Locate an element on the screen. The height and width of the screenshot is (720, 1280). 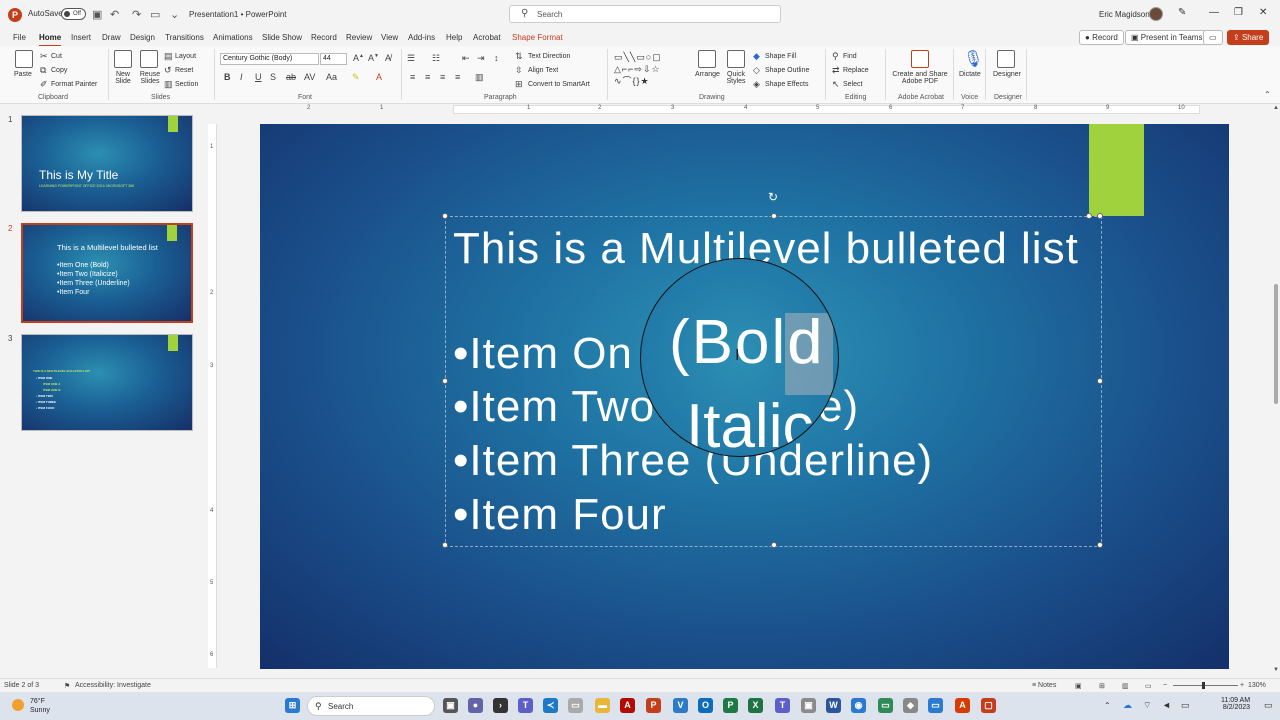
microphone-icon: 🎙 is located at coordinates (973, 59).